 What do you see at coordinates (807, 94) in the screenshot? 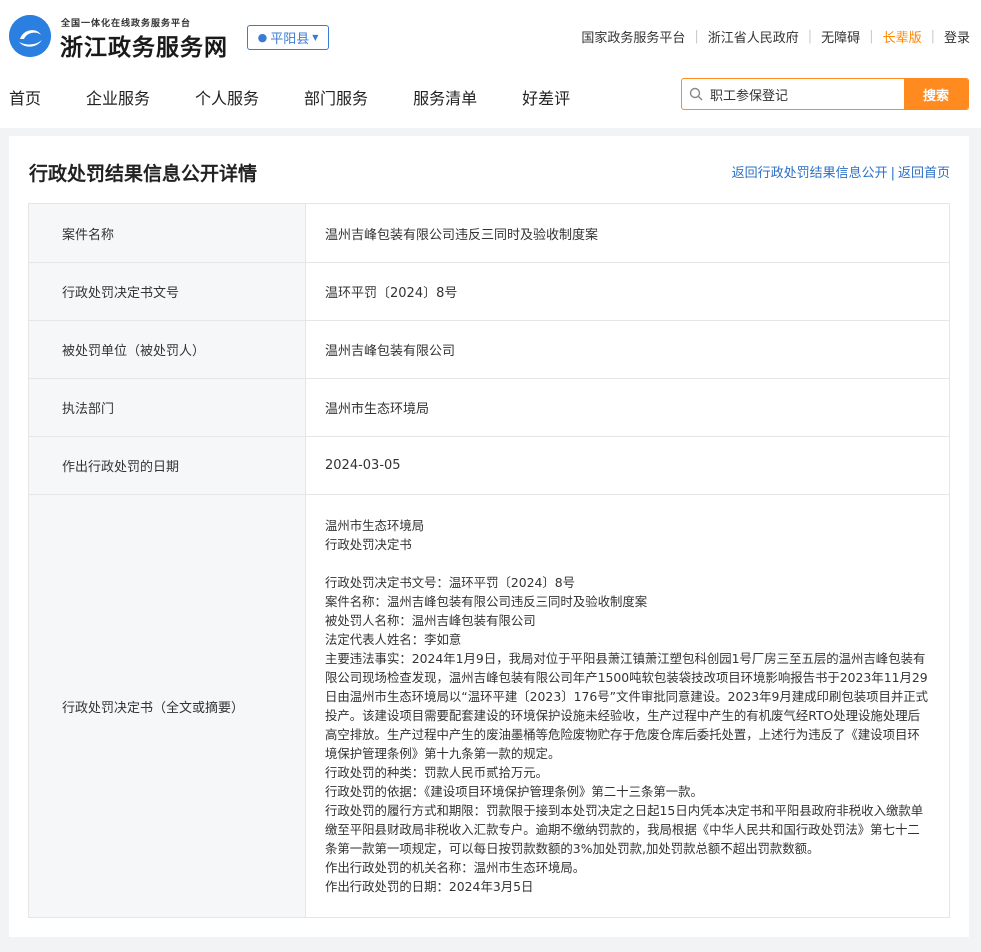
I see `search-input` at bounding box center [807, 94].